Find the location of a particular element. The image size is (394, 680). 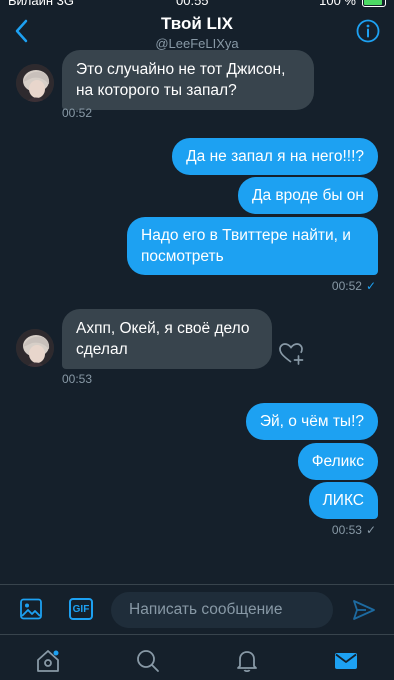

message-time: 00:52 ✓ is located at coordinates (354, 286).